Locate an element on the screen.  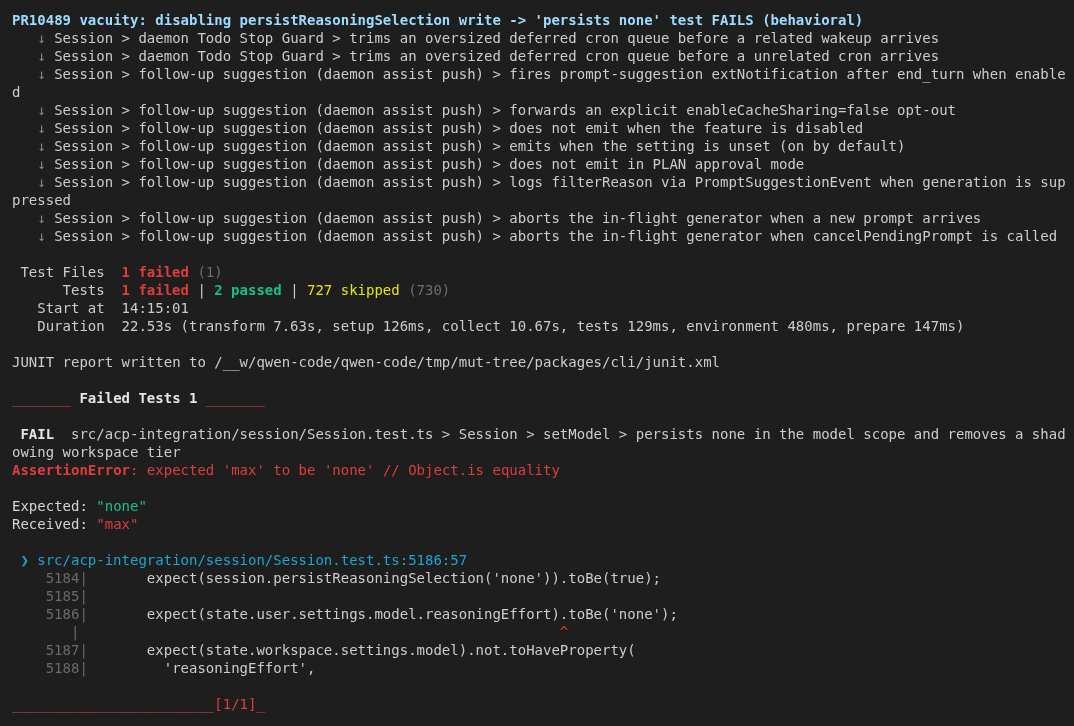
passed-count: 2 passed is located at coordinates (248, 290).